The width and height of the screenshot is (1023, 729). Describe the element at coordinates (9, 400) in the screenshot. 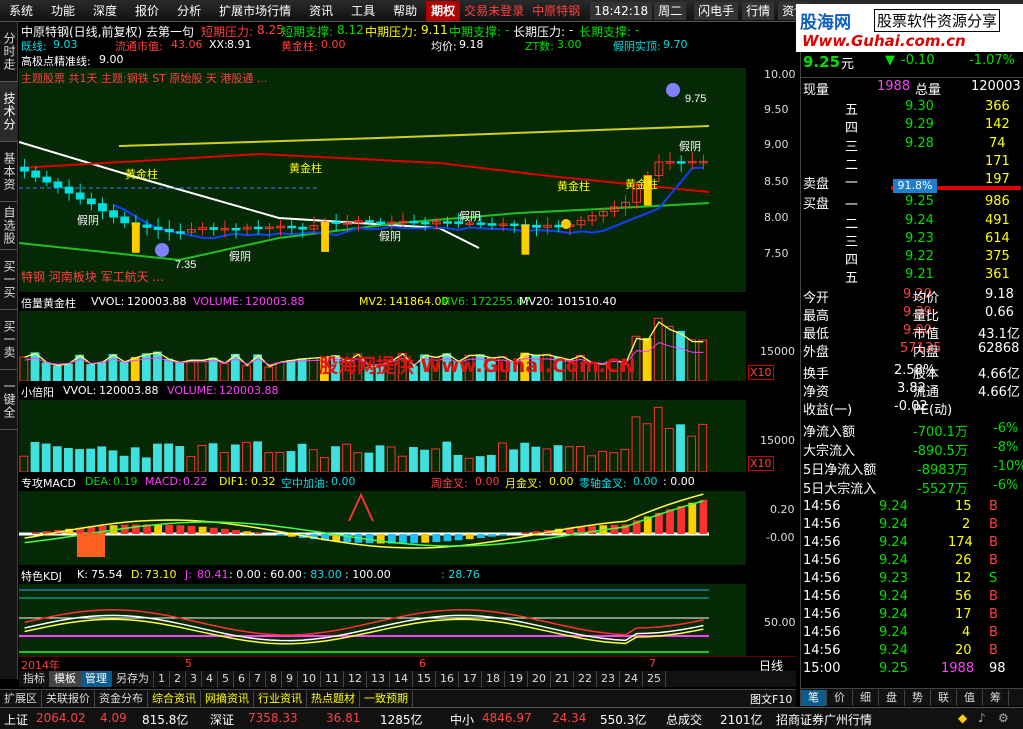

I see `tab-cancel-all: 一键全撤` at that location.